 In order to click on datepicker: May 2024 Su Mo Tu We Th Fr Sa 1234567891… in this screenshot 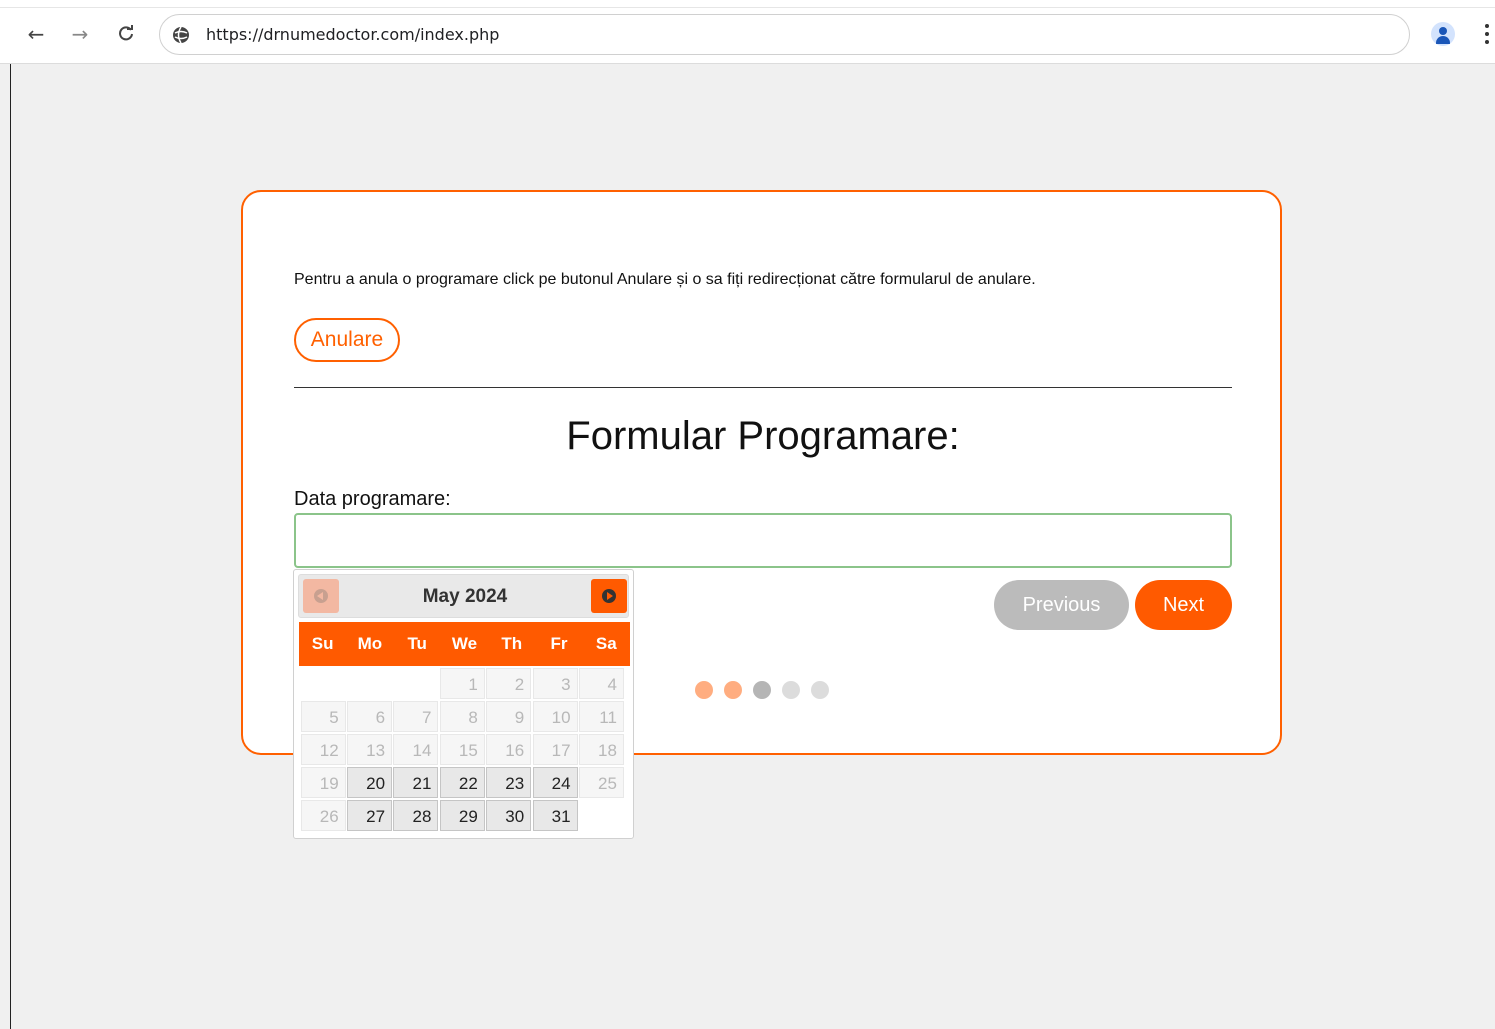, I will do `click(463, 704)`.